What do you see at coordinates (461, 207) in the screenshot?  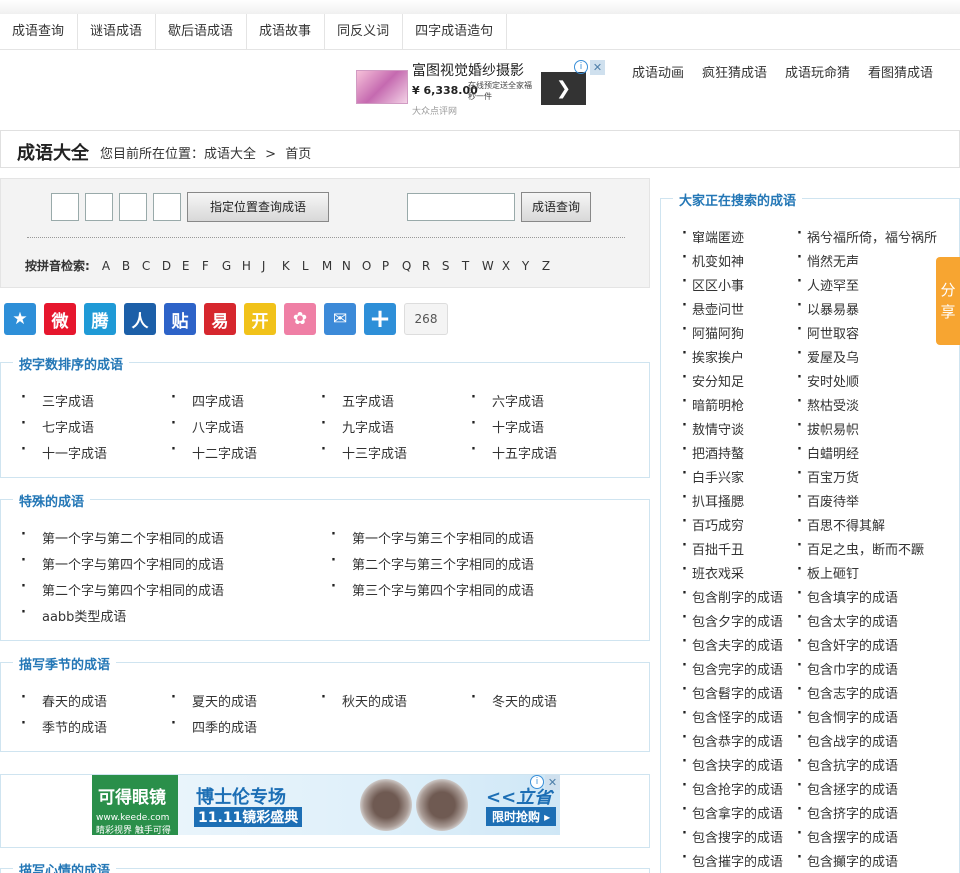 I see `keyword-input` at bounding box center [461, 207].